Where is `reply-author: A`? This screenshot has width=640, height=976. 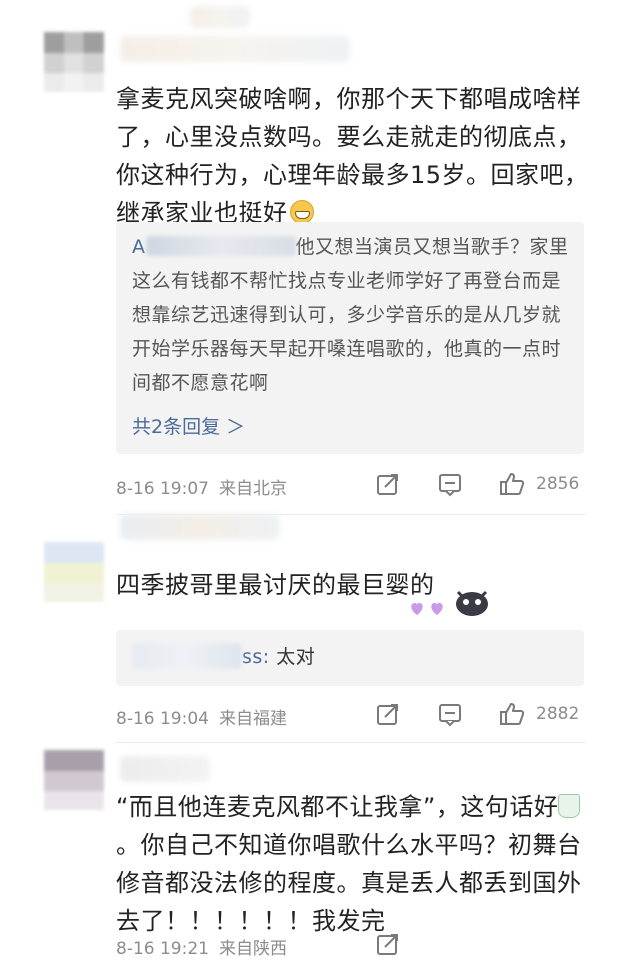
reply-author: A is located at coordinates (139, 247).